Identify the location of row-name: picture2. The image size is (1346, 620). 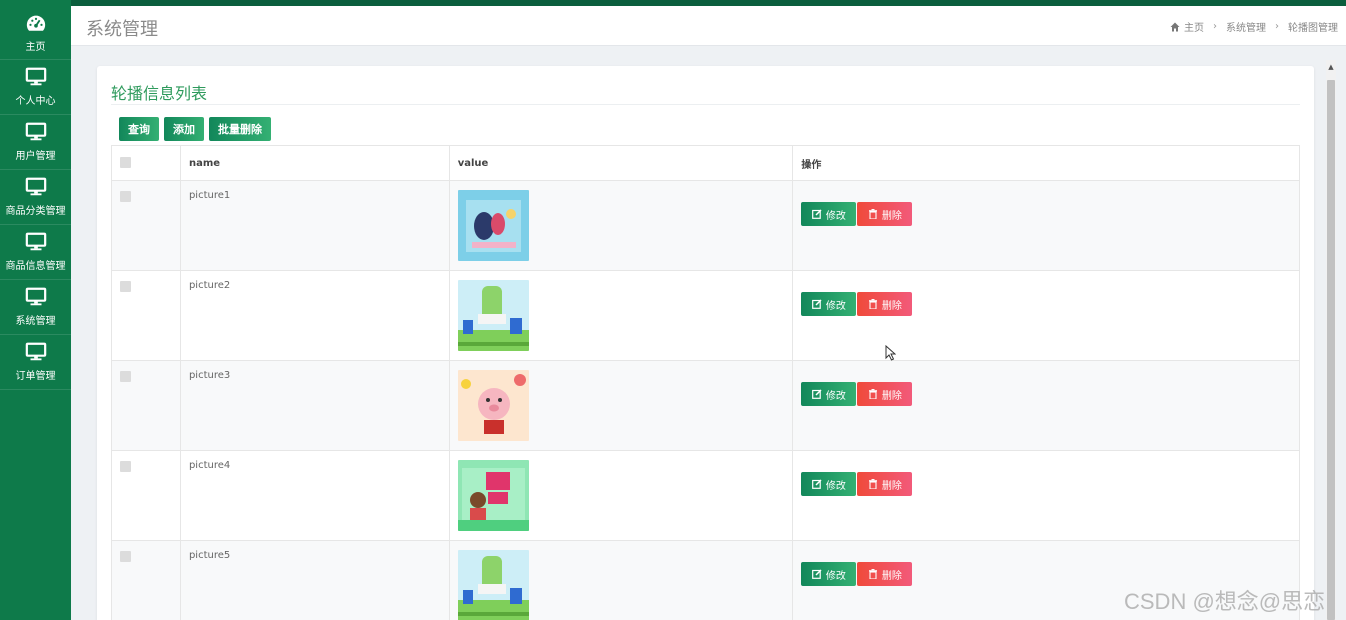
(314, 315).